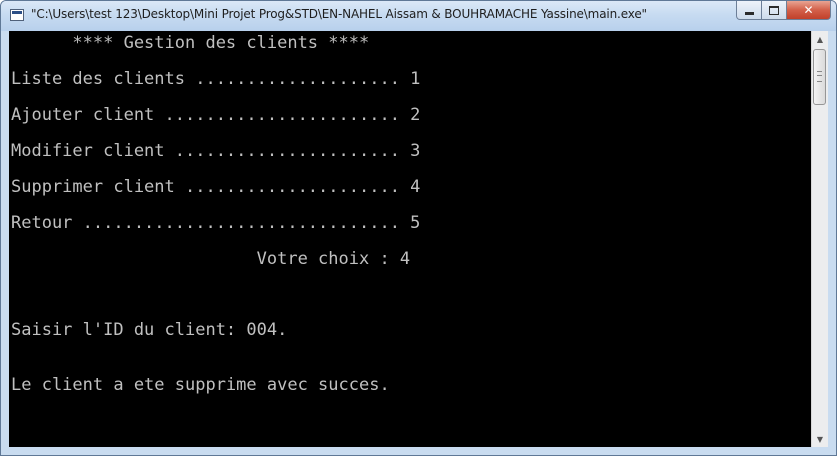  Describe the element at coordinates (200, 385) in the screenshot. I see `success-message: Le client a ete supprime avec succes.` at that location.